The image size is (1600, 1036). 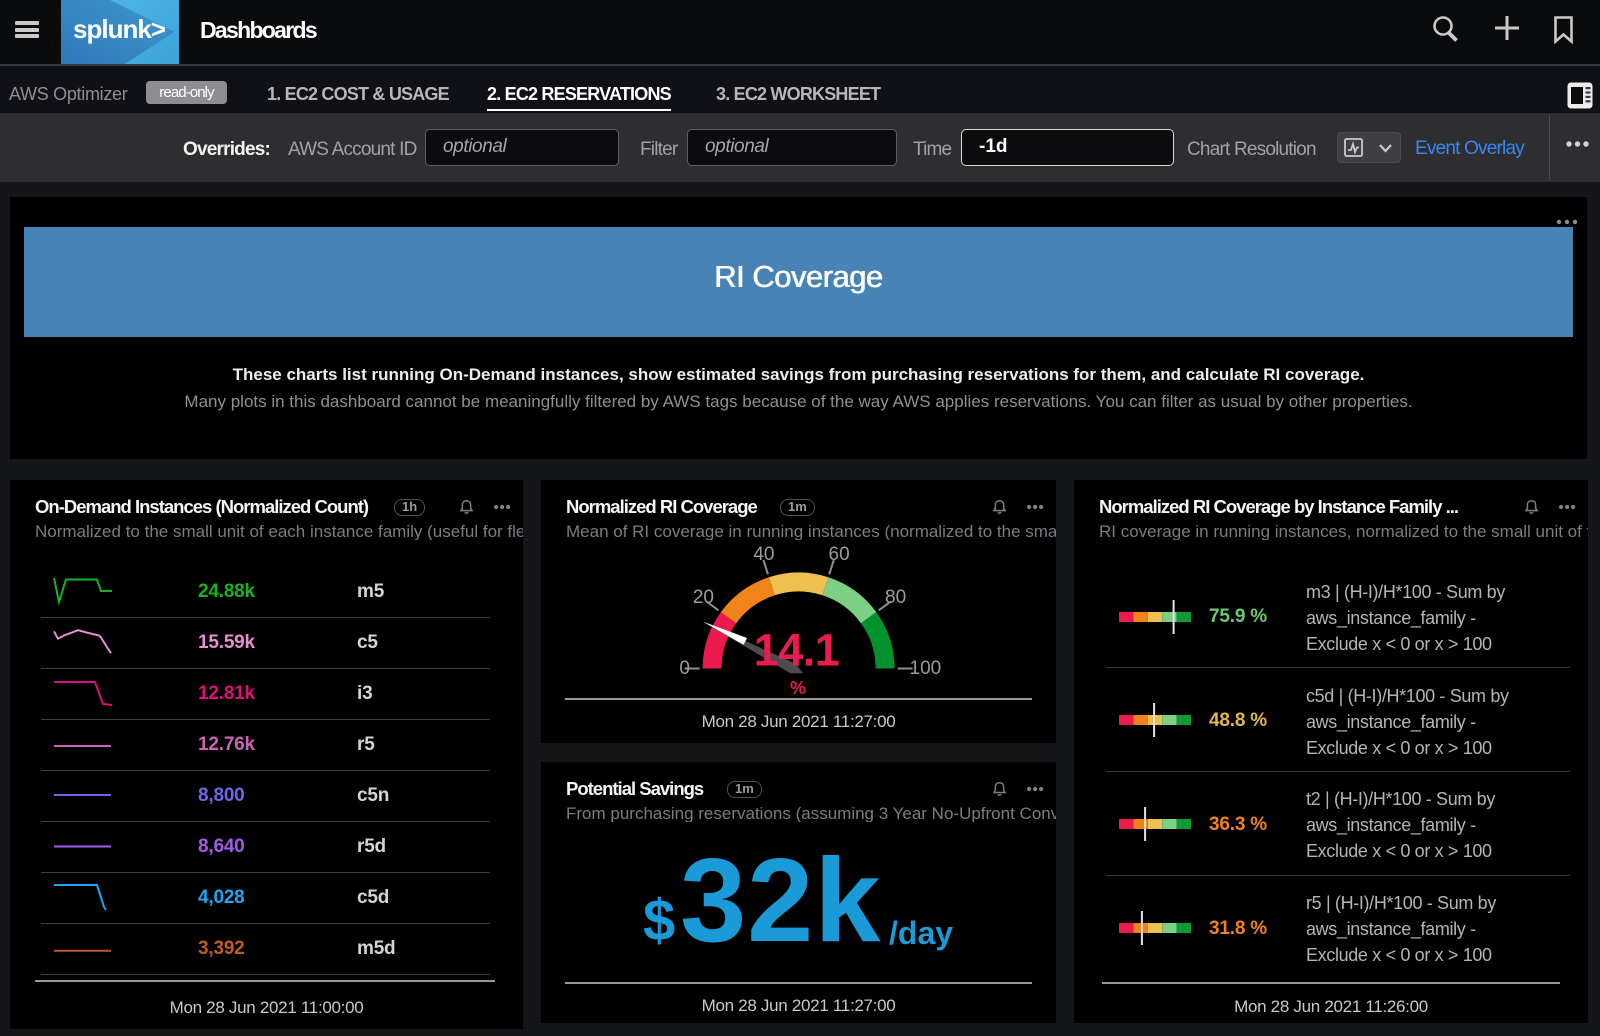 I want to click on svg-text: 40, so click(x=763, y=554).